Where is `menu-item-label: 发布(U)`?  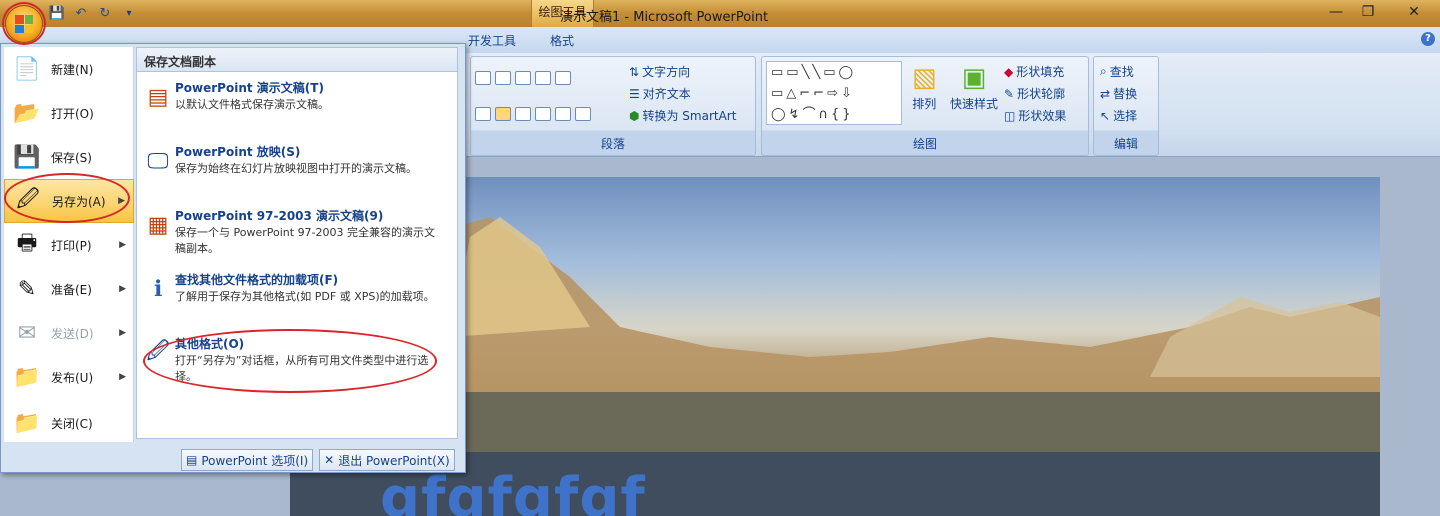 menu-item-label: 发布(U) is located at coordinates (72, 377).